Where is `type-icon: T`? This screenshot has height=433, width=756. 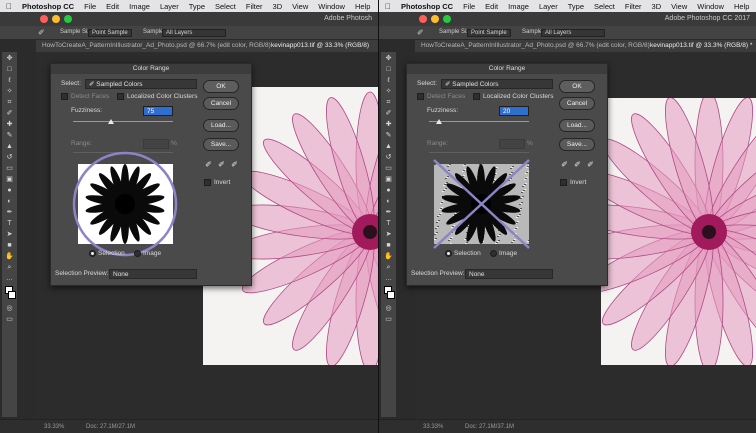 type-icon: T is located at coordinates (10, 224).